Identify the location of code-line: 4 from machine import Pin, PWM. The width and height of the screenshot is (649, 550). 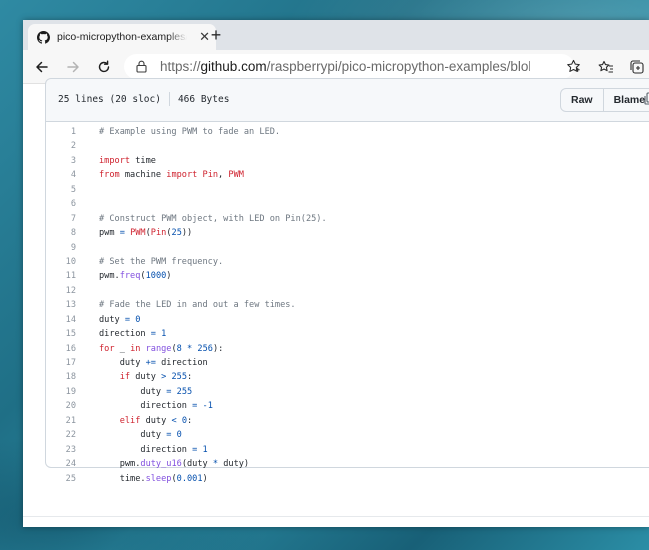
(347, 175).